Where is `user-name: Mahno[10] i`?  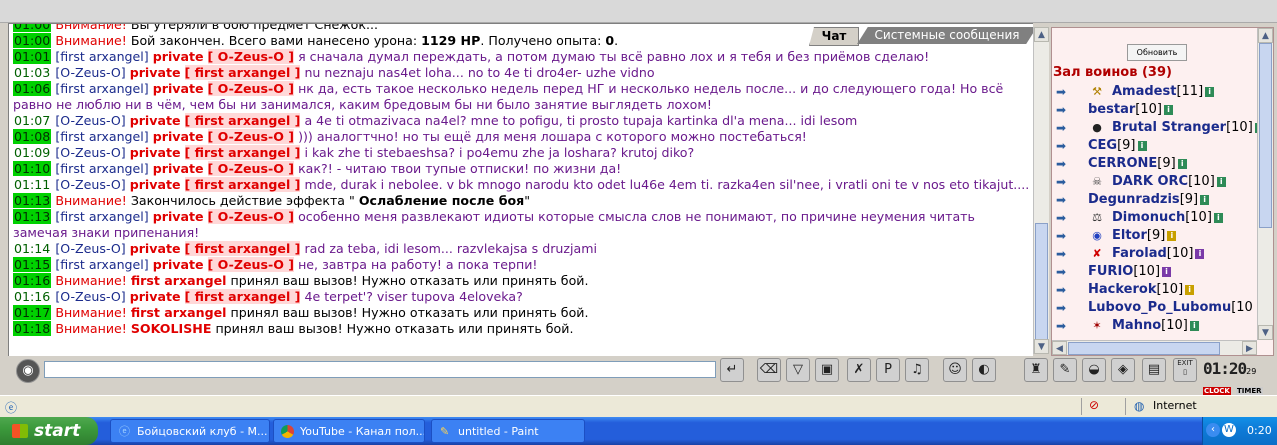
user-name: Mahno[10] i is located at coordinates (1155, 326).